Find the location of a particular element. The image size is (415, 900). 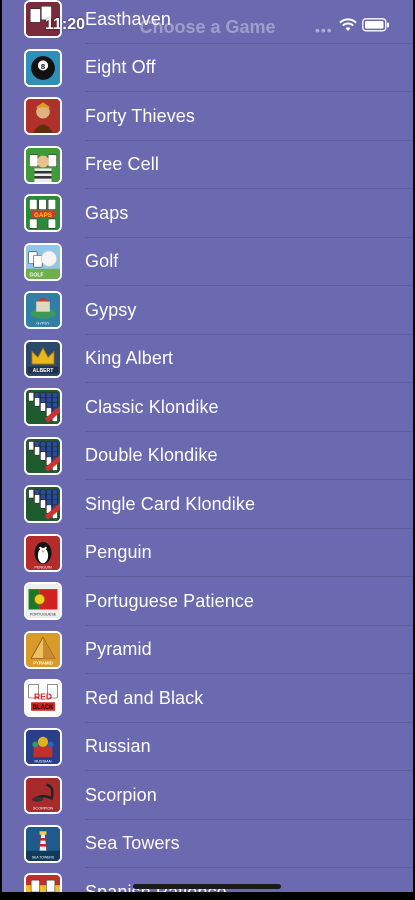

game-label: King Albert is located at coordinates (129, 358).